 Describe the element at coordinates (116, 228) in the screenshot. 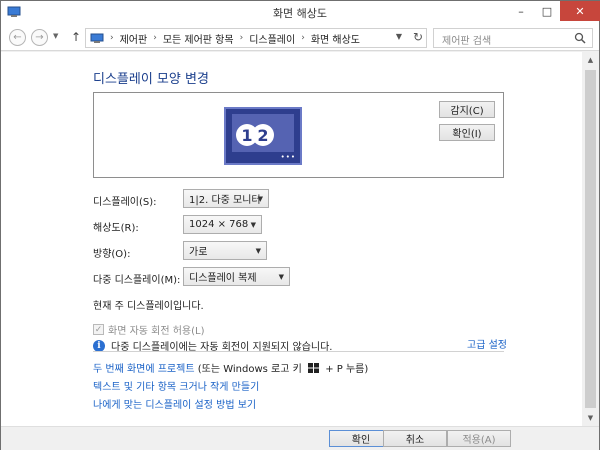

I see `resolution-label: 해상도(R):` at that location.